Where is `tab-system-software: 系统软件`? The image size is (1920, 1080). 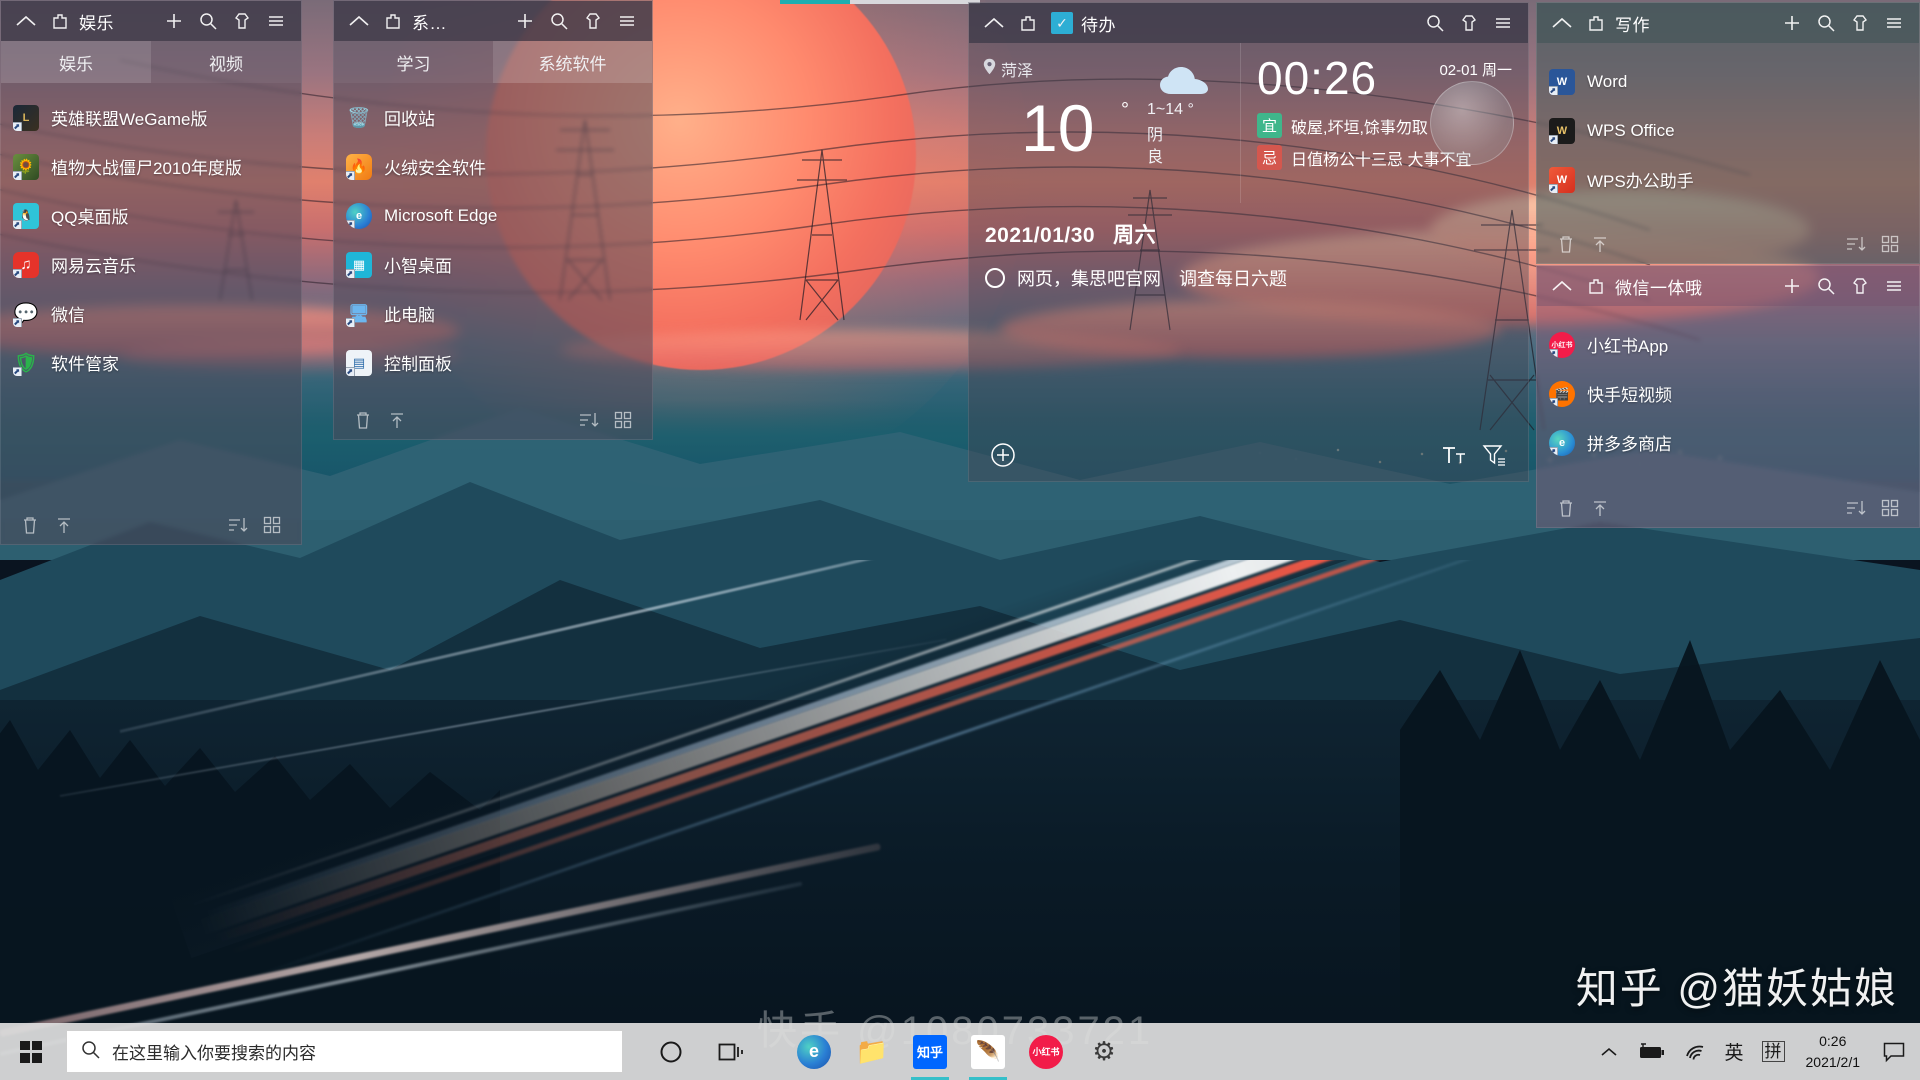
tab-system-software: 系统软件 is located at coordinates (572, 62).